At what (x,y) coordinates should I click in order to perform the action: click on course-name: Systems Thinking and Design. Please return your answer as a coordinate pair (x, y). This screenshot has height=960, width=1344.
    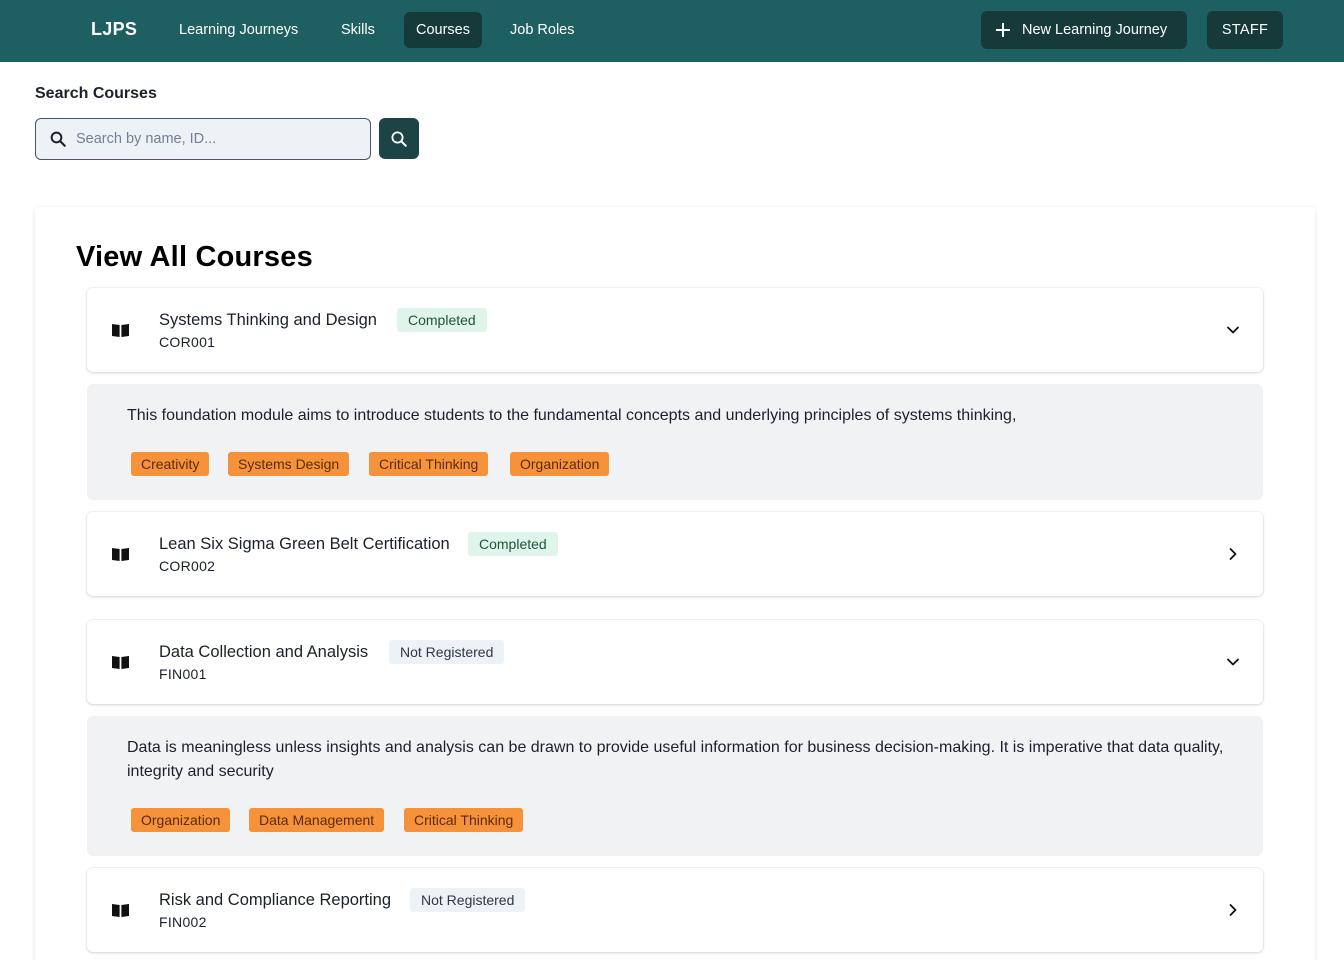
    Looking at the image, I should click on (268, 320).